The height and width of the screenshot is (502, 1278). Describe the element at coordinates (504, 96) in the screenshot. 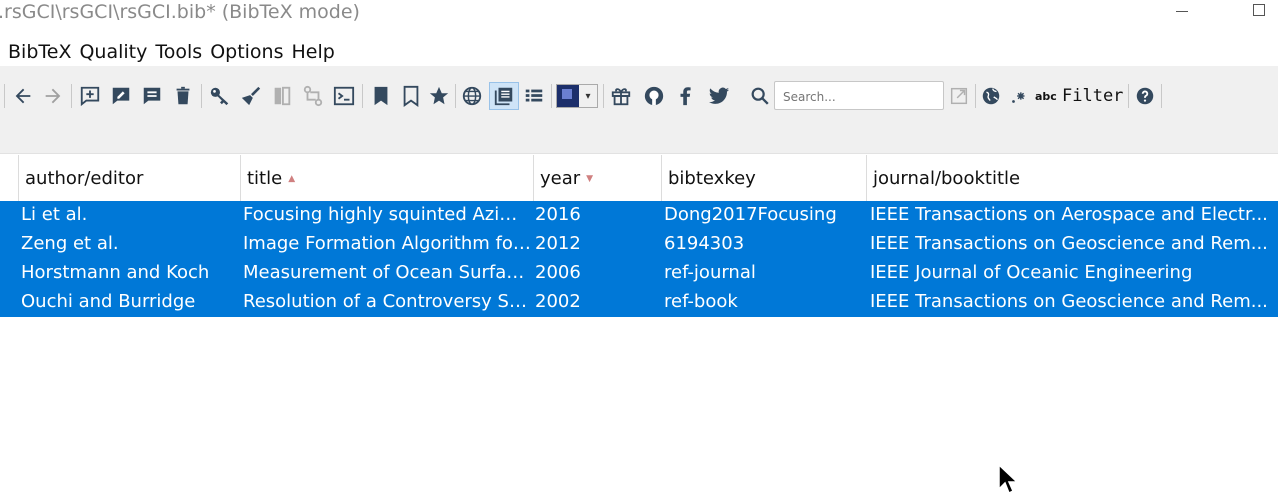

I see `view-list-icon` at that location.